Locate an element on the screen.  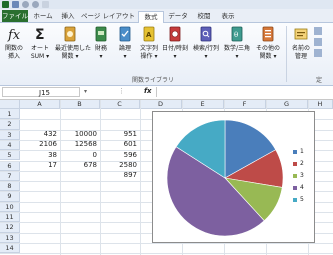
legend-item-3: 3 is located at coordinates (298, 175).